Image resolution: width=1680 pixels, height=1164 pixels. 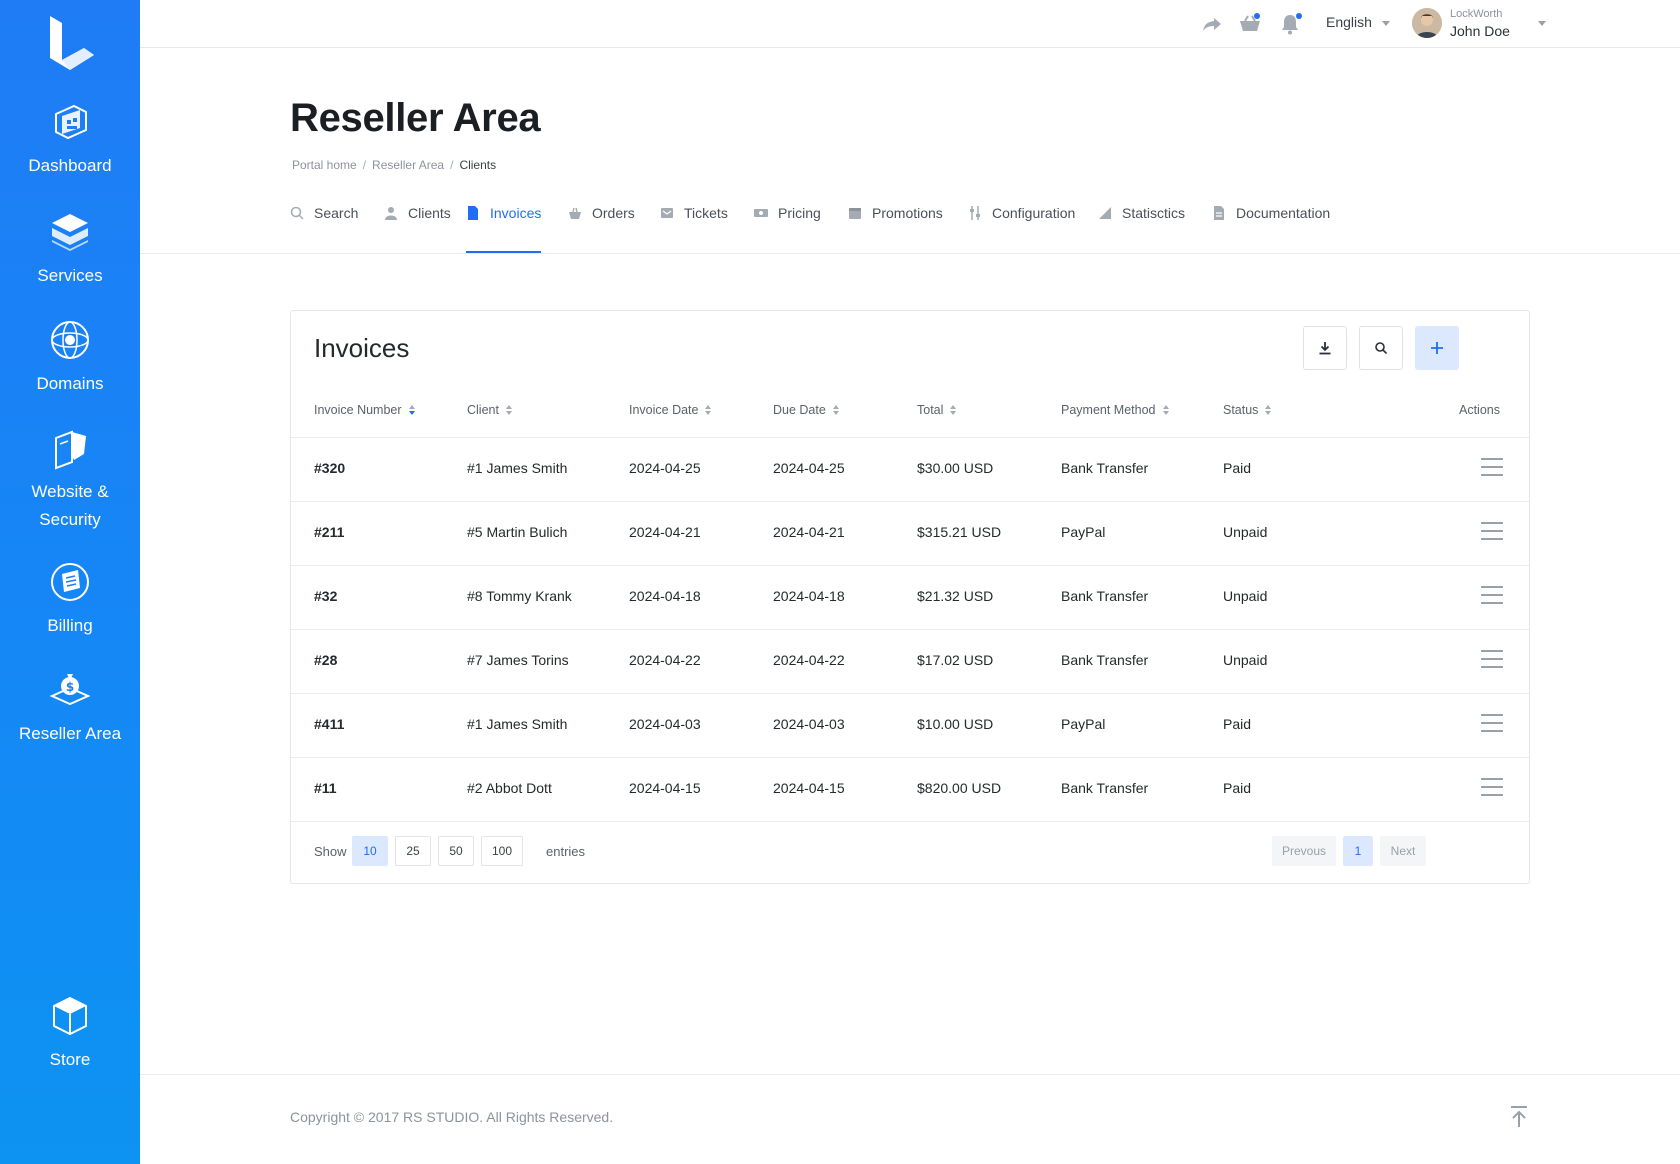 I want to click on page-title: Reseller Area, so click(x=415, y=118).